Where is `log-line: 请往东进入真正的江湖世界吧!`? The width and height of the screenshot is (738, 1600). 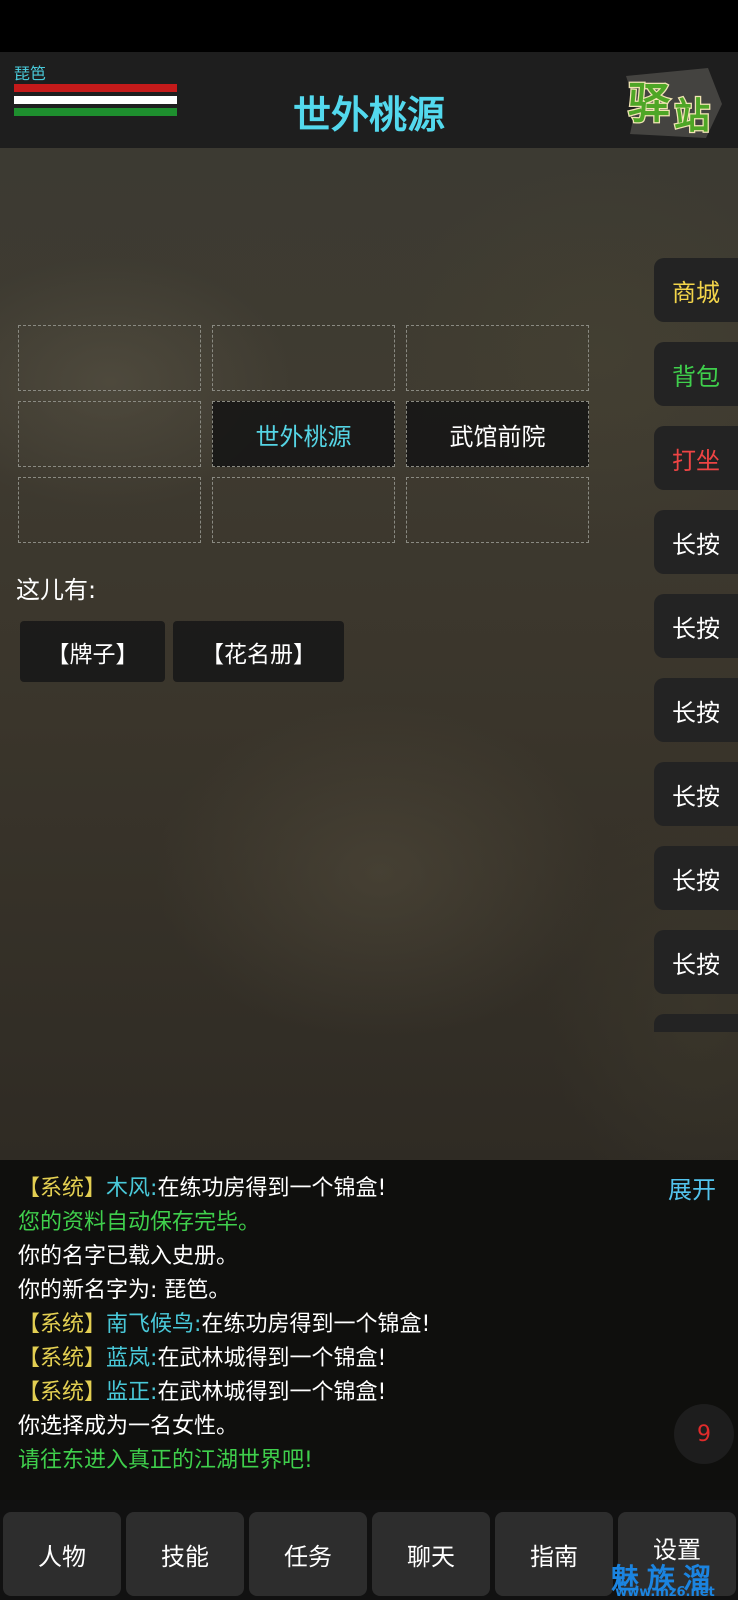 log-line: 请往东进入真正的江湖世界吧! is located at coordinates (165, 1460).